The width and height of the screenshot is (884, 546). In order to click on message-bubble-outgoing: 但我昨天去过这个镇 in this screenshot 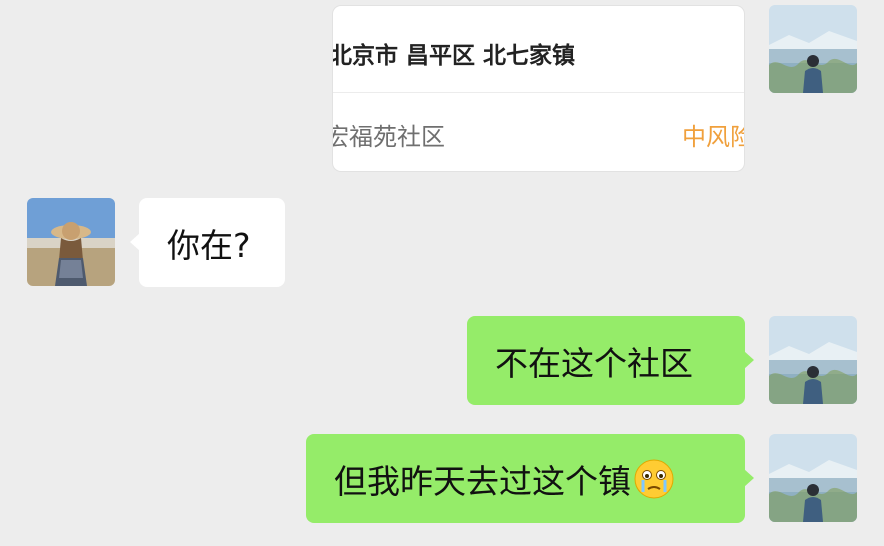, I will do `click(530, 478)`.